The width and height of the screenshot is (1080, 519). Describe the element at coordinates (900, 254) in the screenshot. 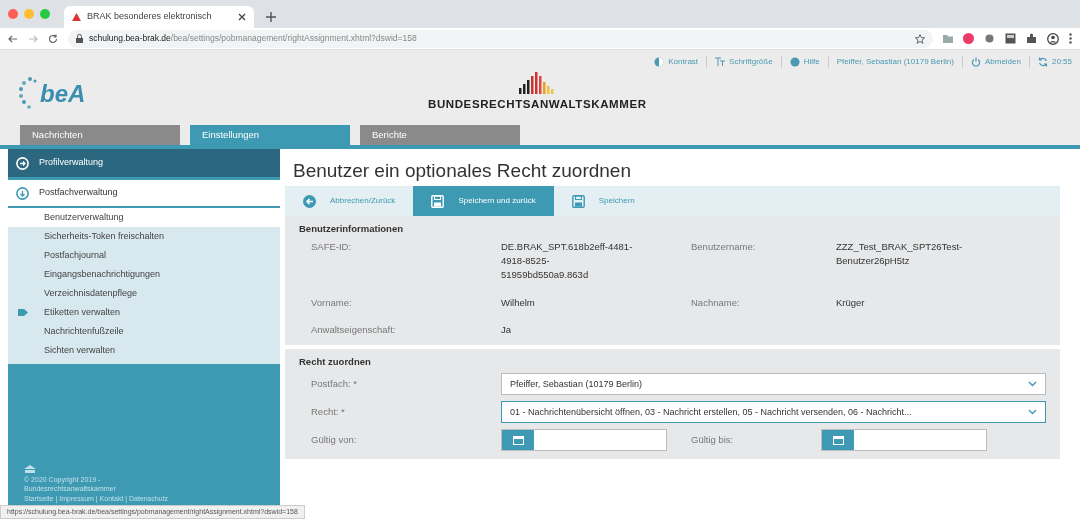

I see `field-value: ZZZ_Test_BRAK_SPT26Test-Benutzer26pH5tz` at that location.